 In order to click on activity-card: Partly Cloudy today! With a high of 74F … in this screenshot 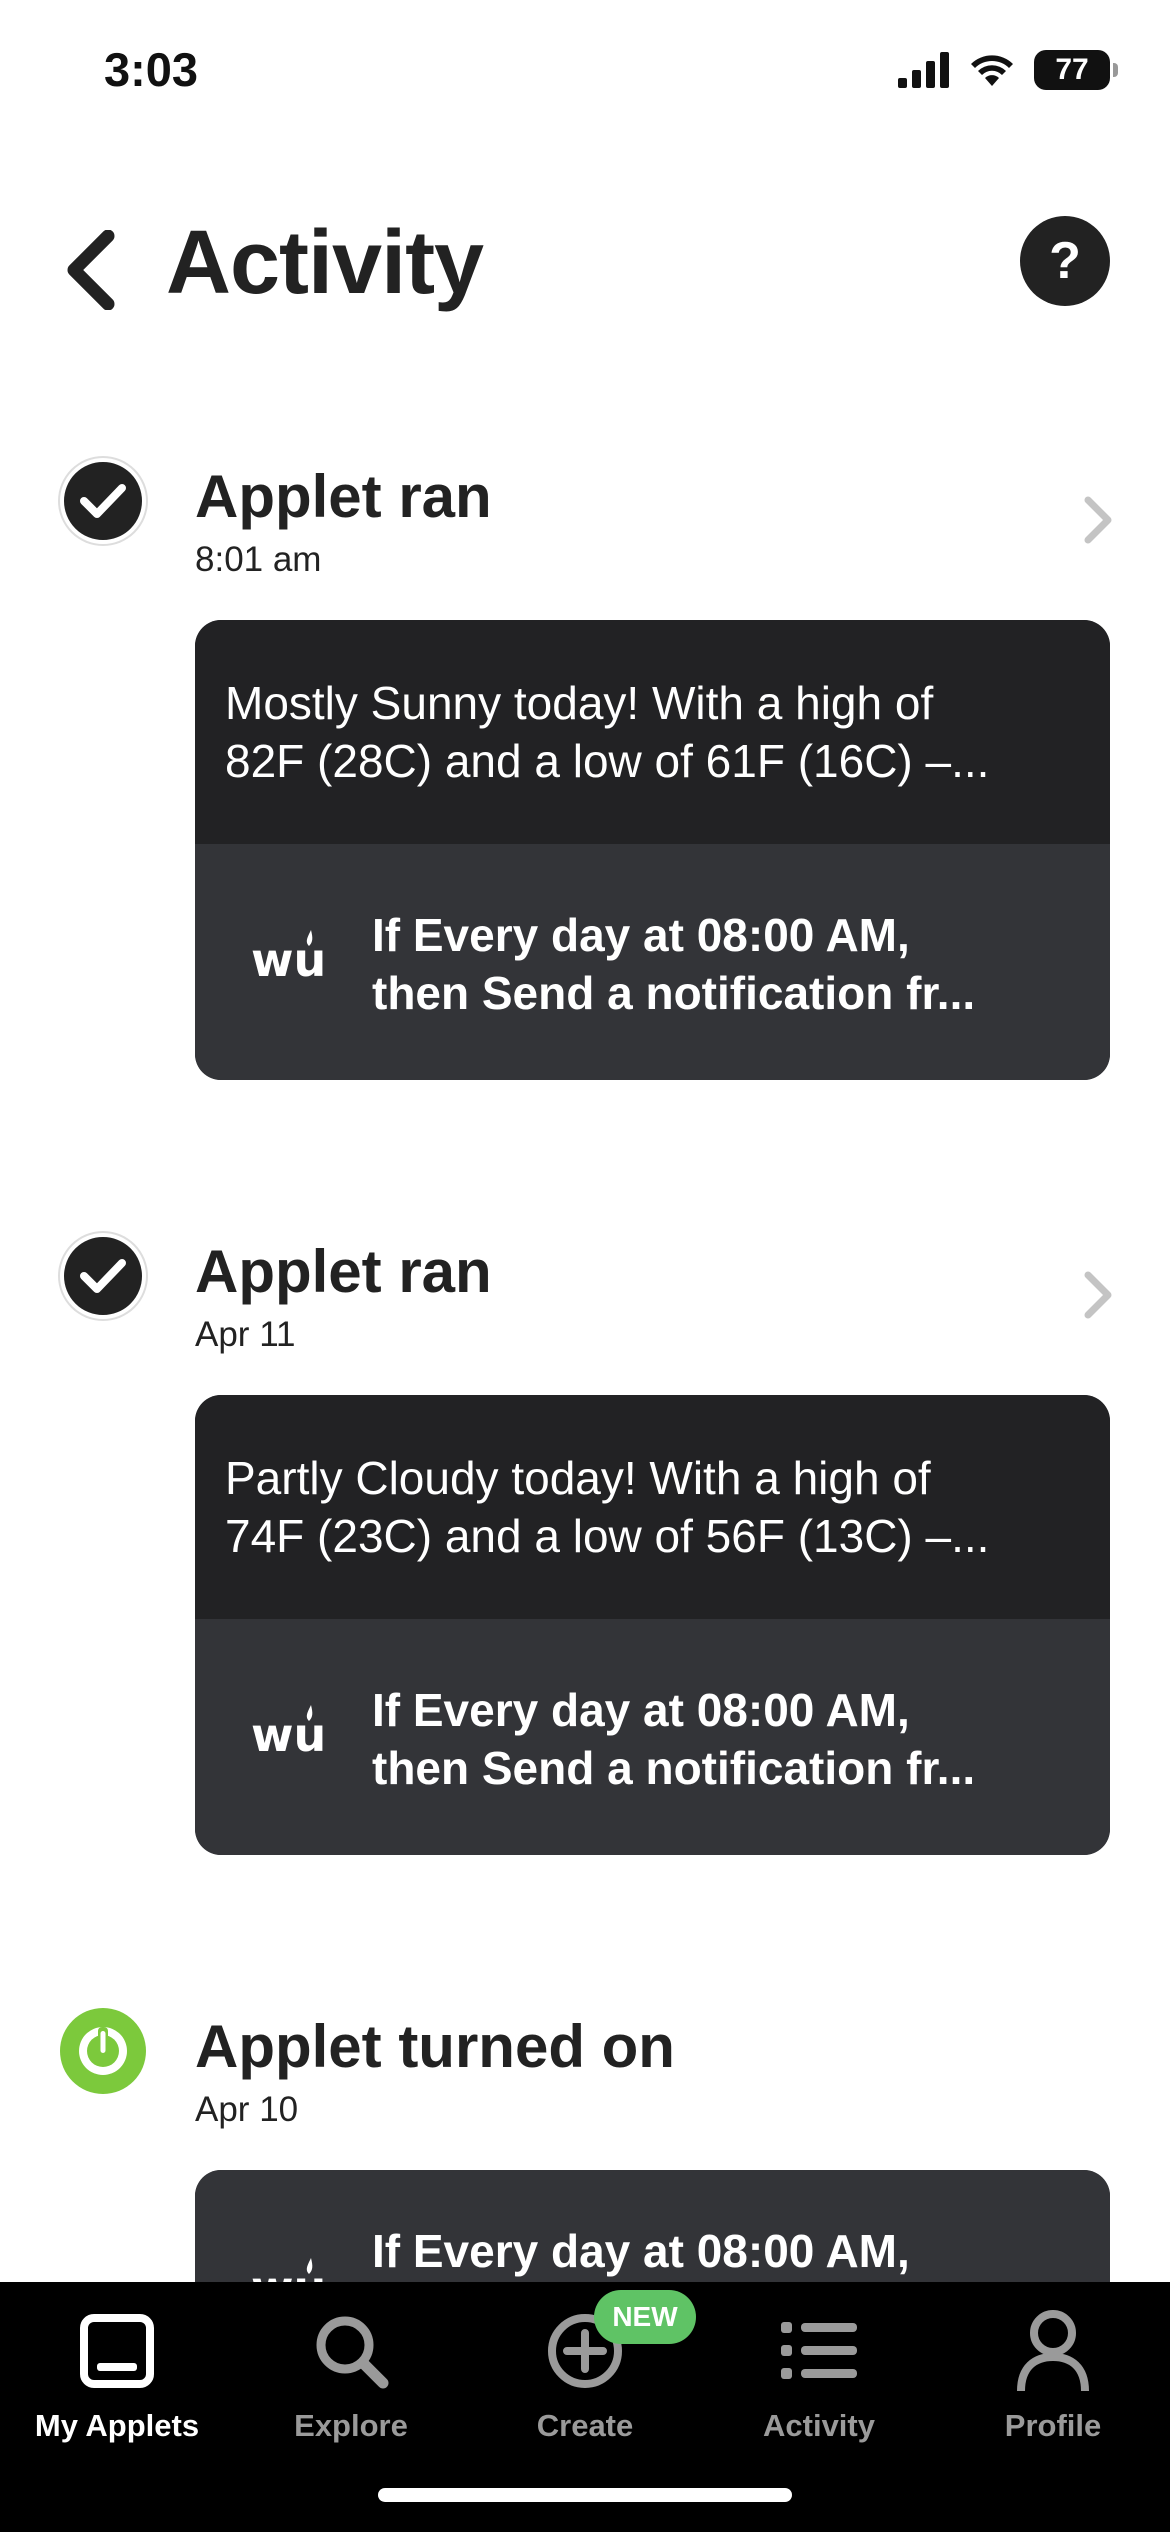, I will do `click(652, 1625)`.